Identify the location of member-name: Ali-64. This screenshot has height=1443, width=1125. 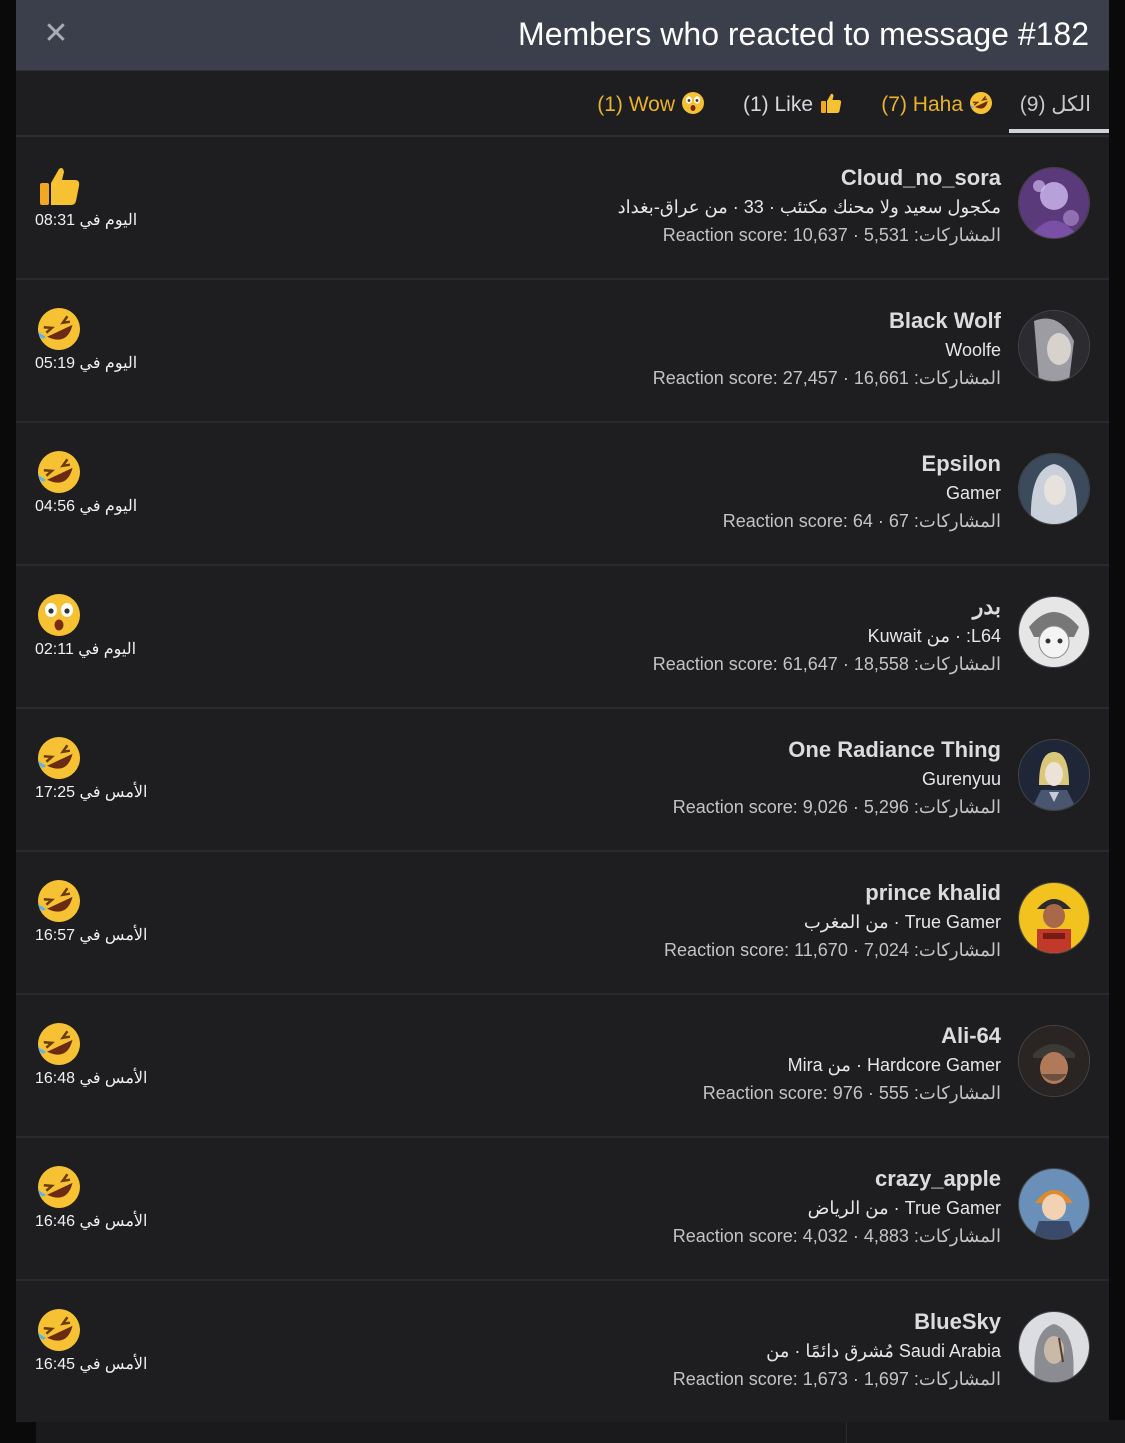
(651, 1036).